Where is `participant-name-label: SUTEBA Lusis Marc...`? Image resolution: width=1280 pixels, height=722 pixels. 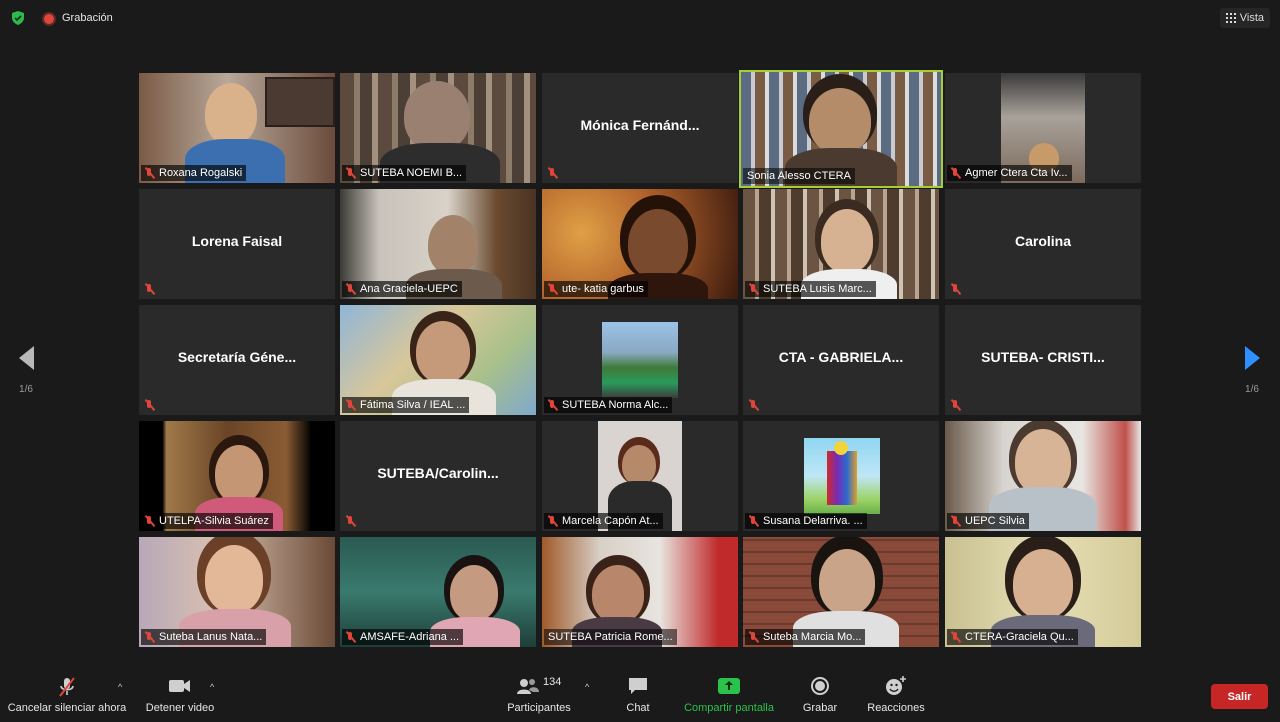 participant-name-label: SUTEBA Lusis Marc... is located at coordinates (810, 289).